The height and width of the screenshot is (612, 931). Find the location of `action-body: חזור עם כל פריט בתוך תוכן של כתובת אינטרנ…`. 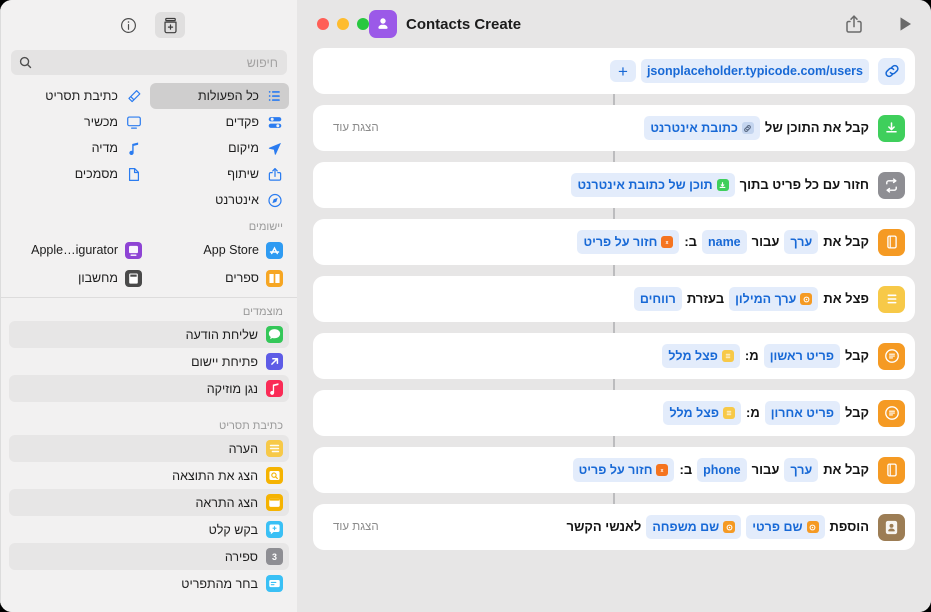

action-body: חזור עם כל פריט בתוך תוכן של כתובת אינטרנ… is located at coordinates (598, 185).